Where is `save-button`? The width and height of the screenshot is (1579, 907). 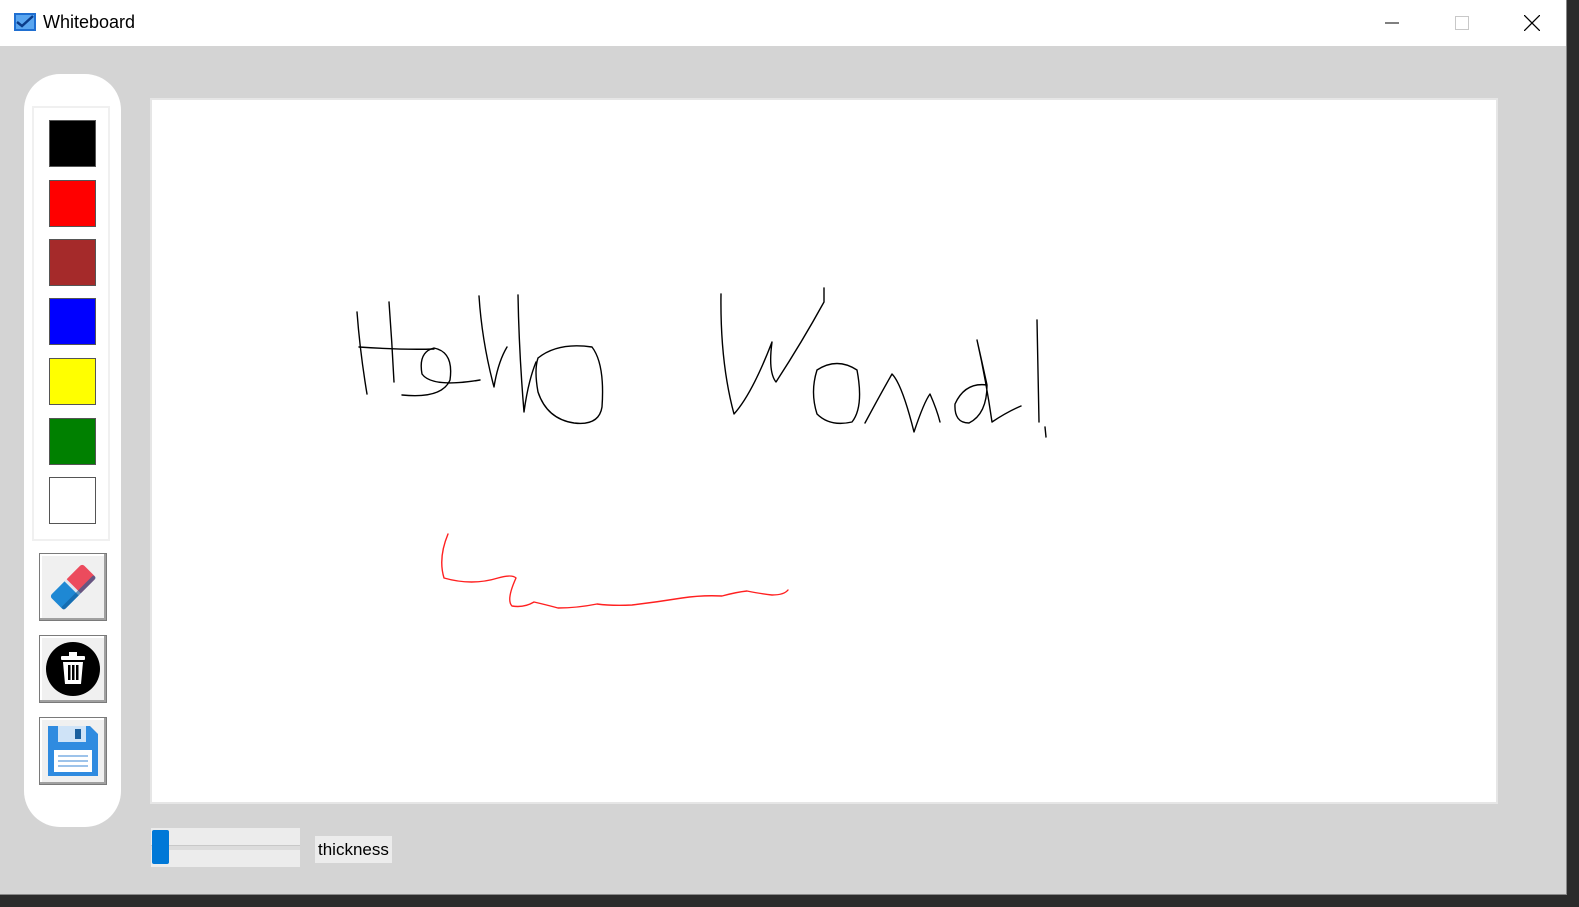 save-button is located at coordinates (73, 751).